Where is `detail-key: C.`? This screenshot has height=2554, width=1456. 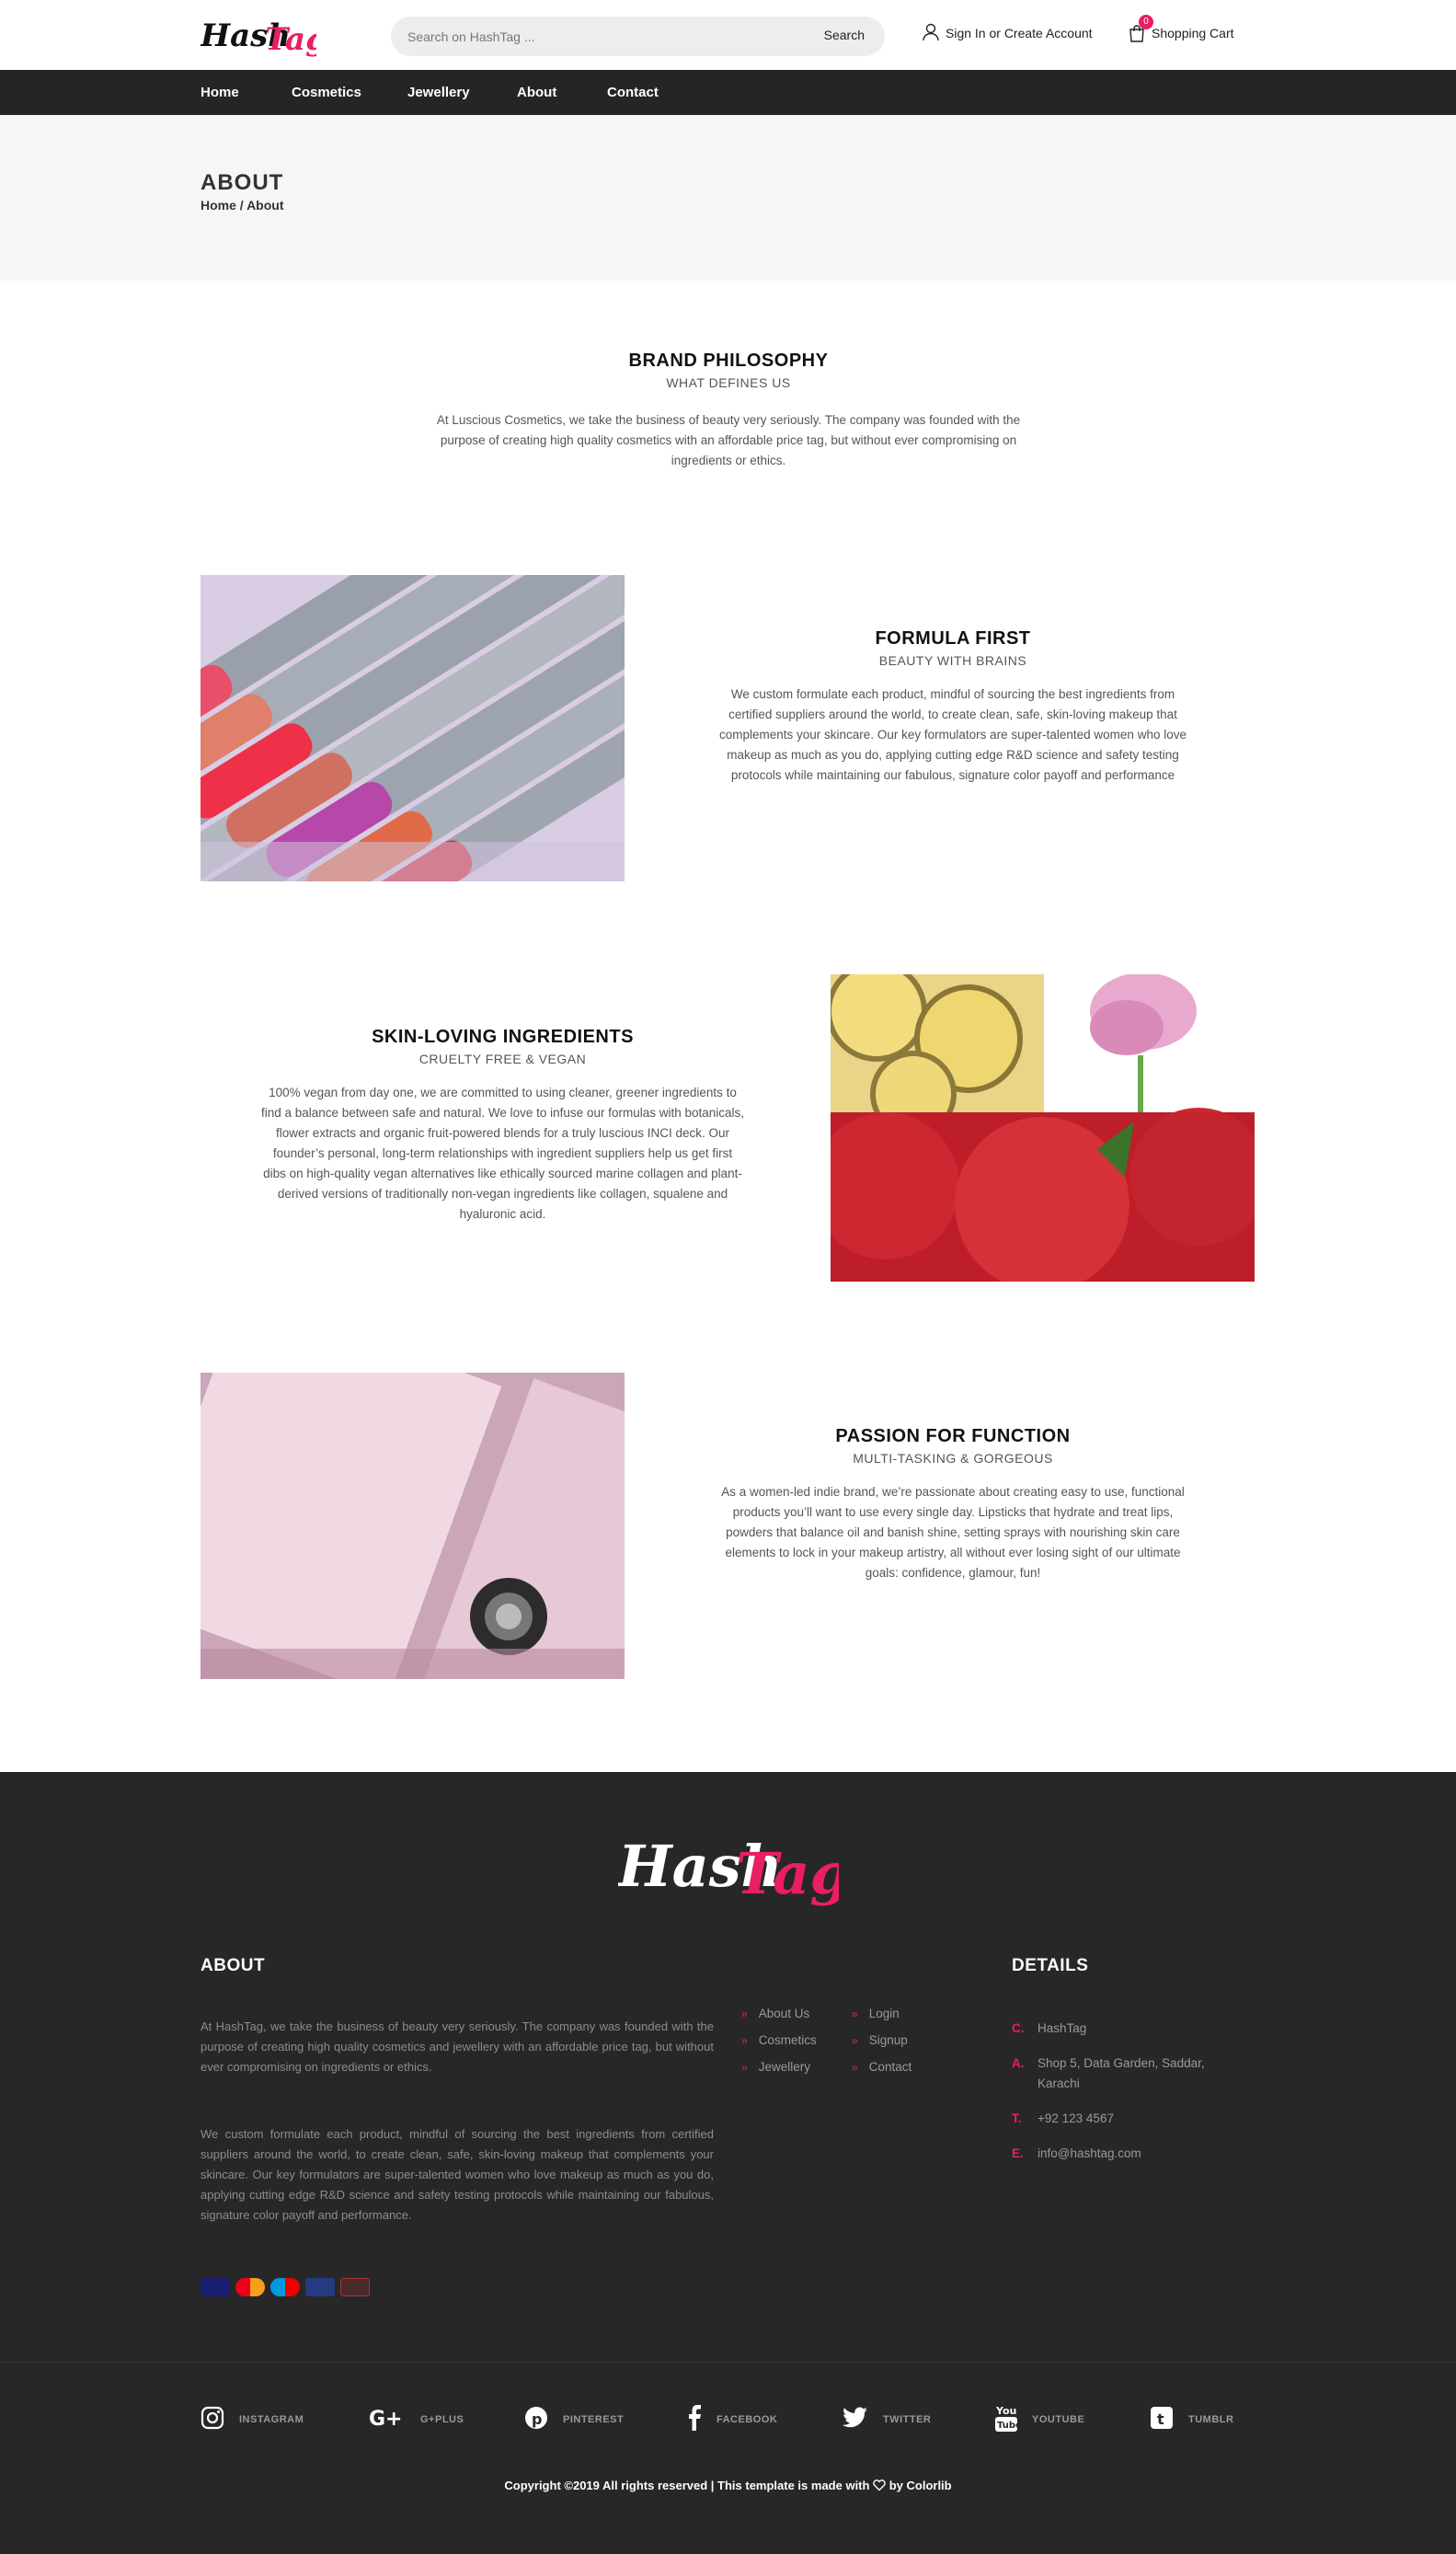
detail-key: C. is located at coordinates (1018, 2028).